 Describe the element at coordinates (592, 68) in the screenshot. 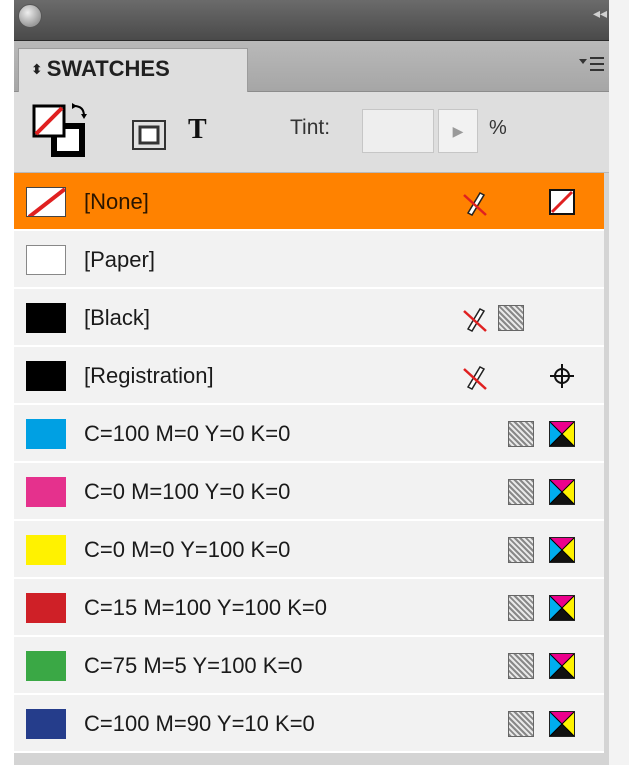

I see `panel-menu-icon` at that location.